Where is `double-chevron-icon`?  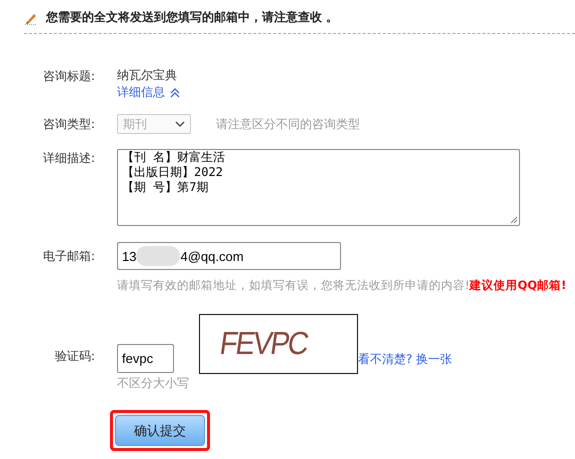
double-chevron-icon is located at coordinates (175, 93).